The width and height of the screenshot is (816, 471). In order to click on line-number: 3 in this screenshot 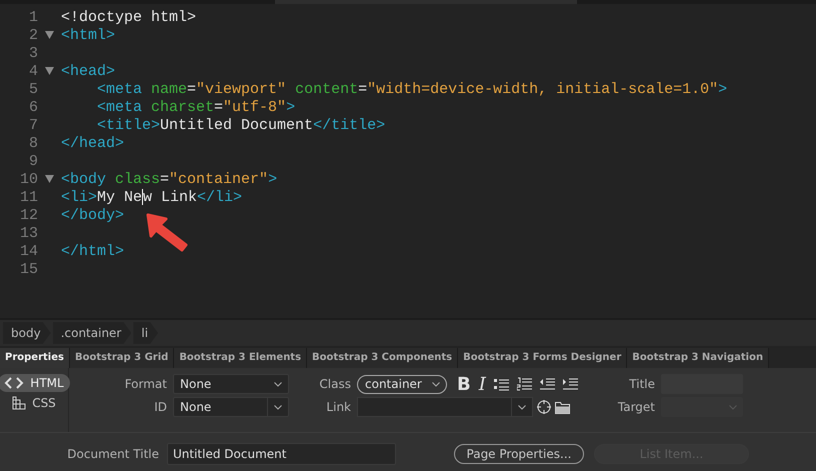, I will do `click(33, 53)`.